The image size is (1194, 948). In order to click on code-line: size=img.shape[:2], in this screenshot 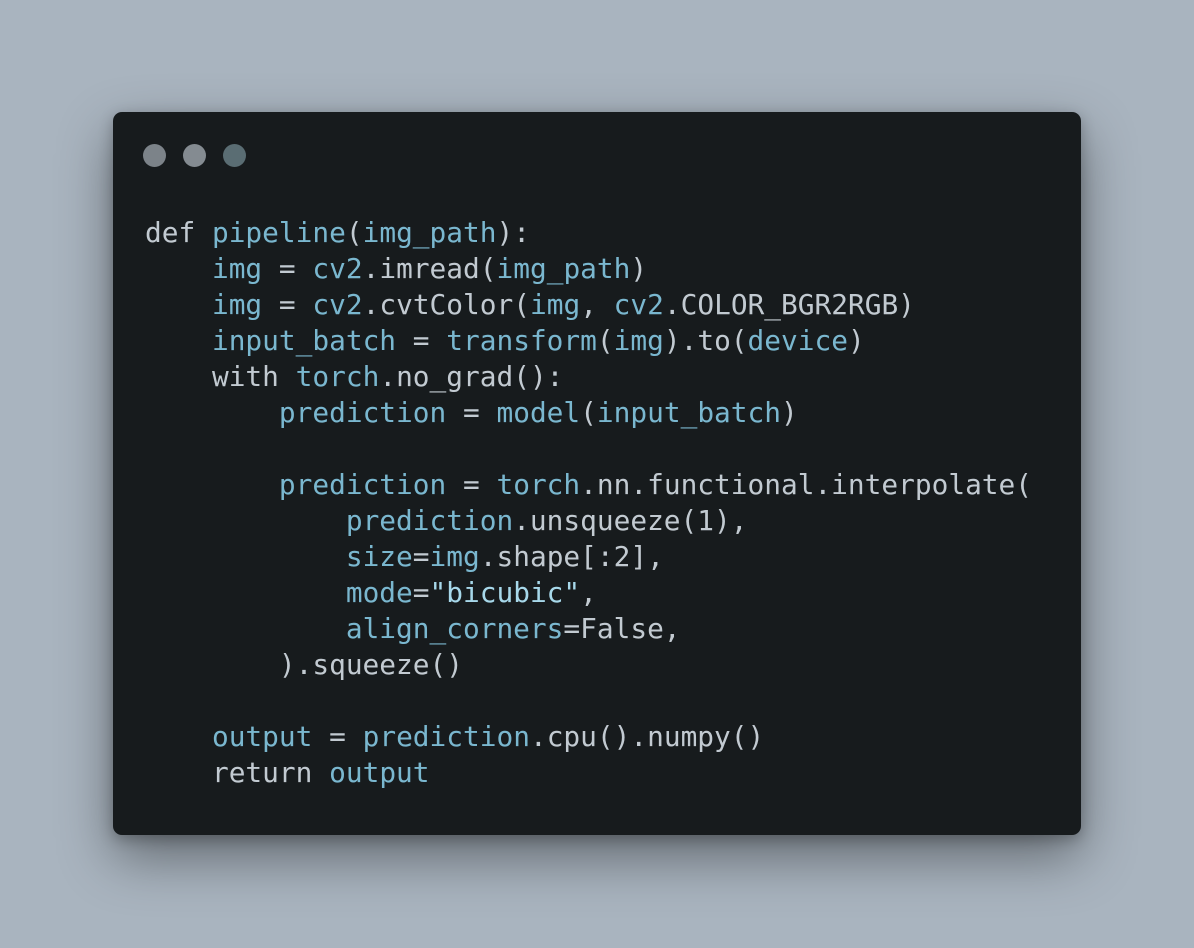, I will do `click(588, 557)`.